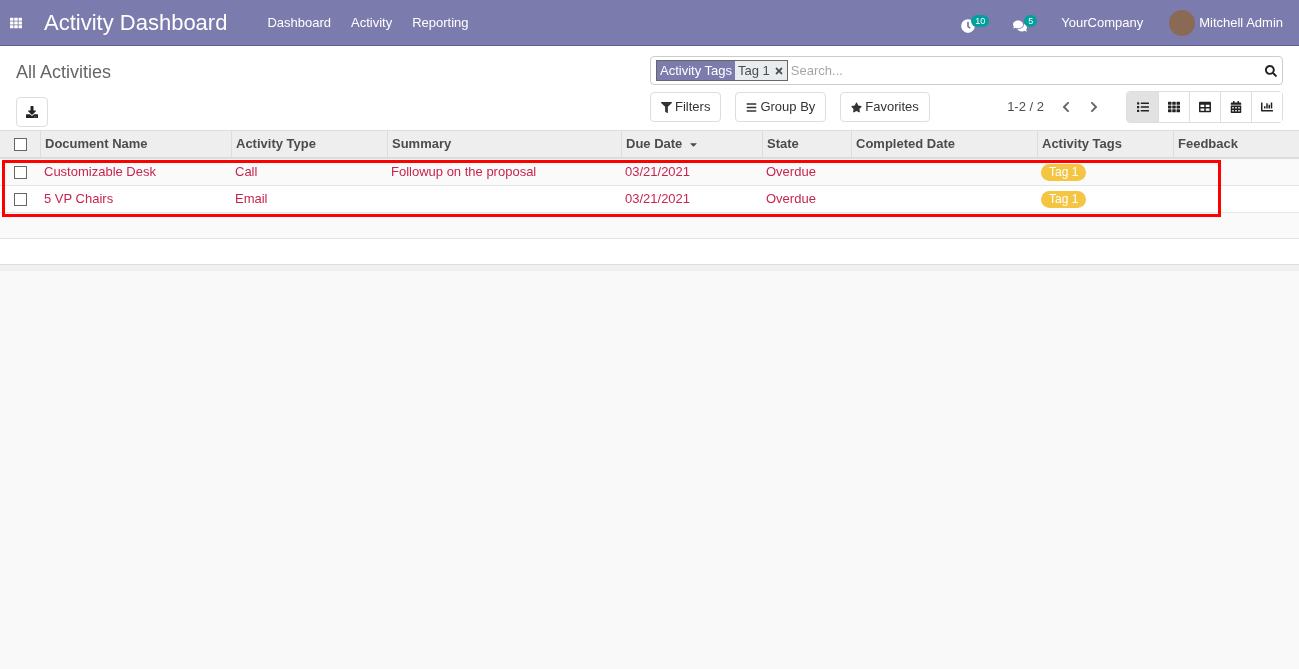  What do you see at coordinates (64, 72) in the screenshot?
I see `page-title: All Activities` at bounding box center [64, 72].